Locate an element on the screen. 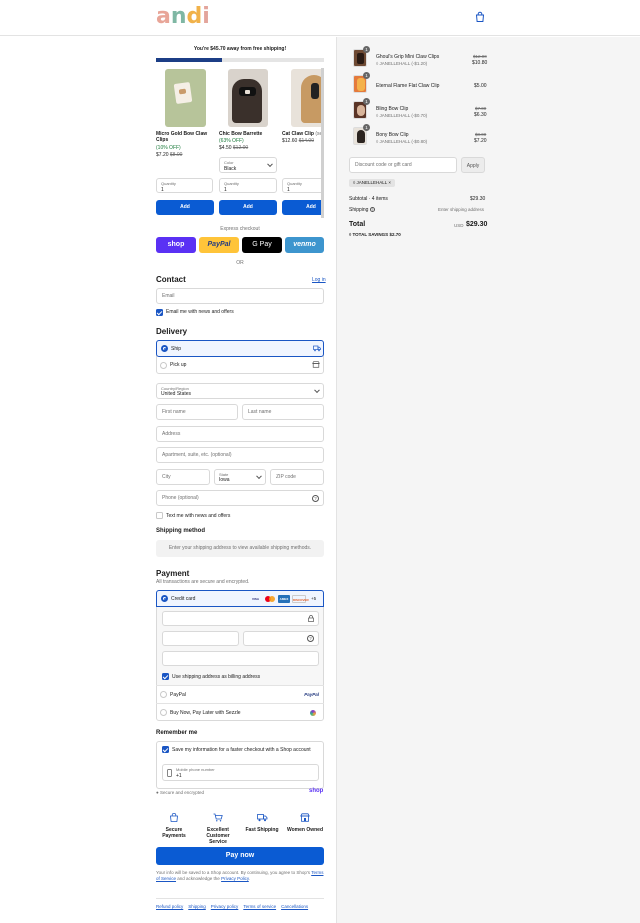 The image size is (640, 923). credit-card-radio is located at coordinates (164, 598).